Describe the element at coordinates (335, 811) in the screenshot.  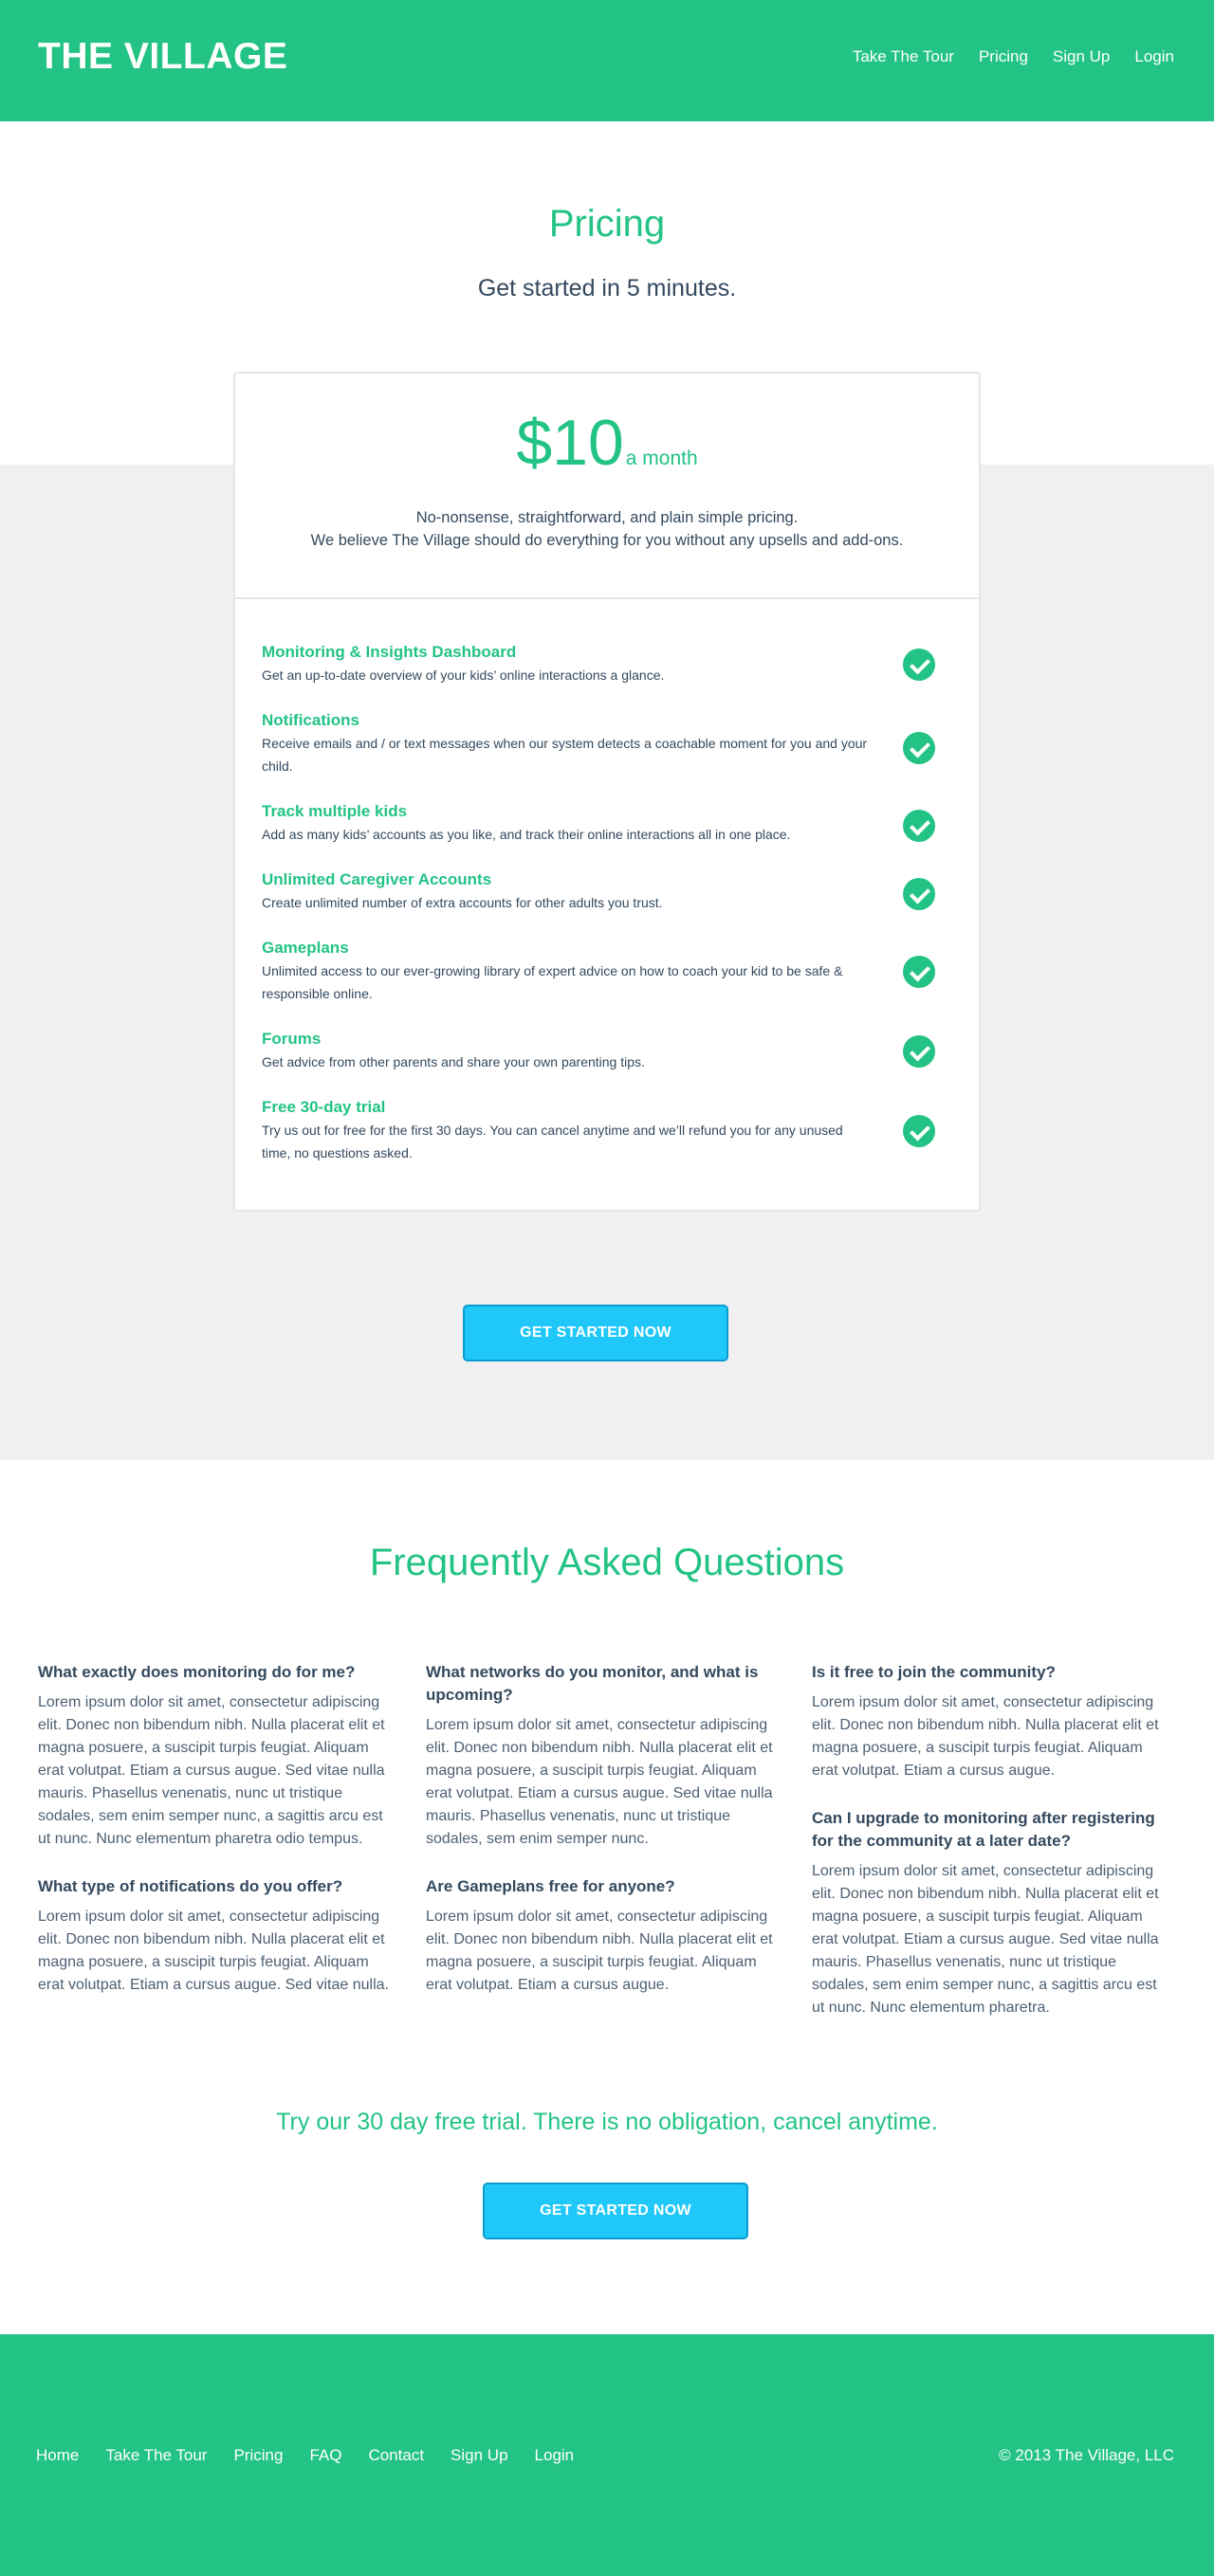
I see `feature-title: Track multiple kids` at that location.